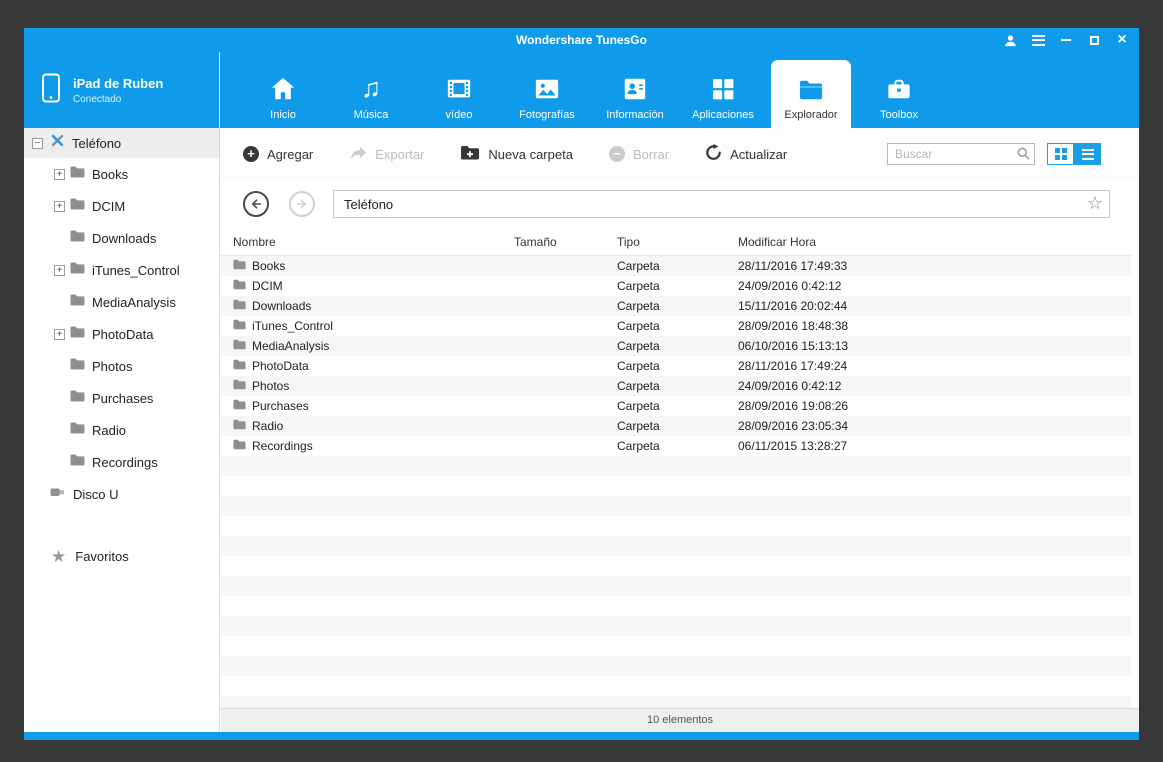 The image size is (1163, 762). Describe the element at coordinates (57, 143) in the screenshot. I see `tools-icon` at that location.